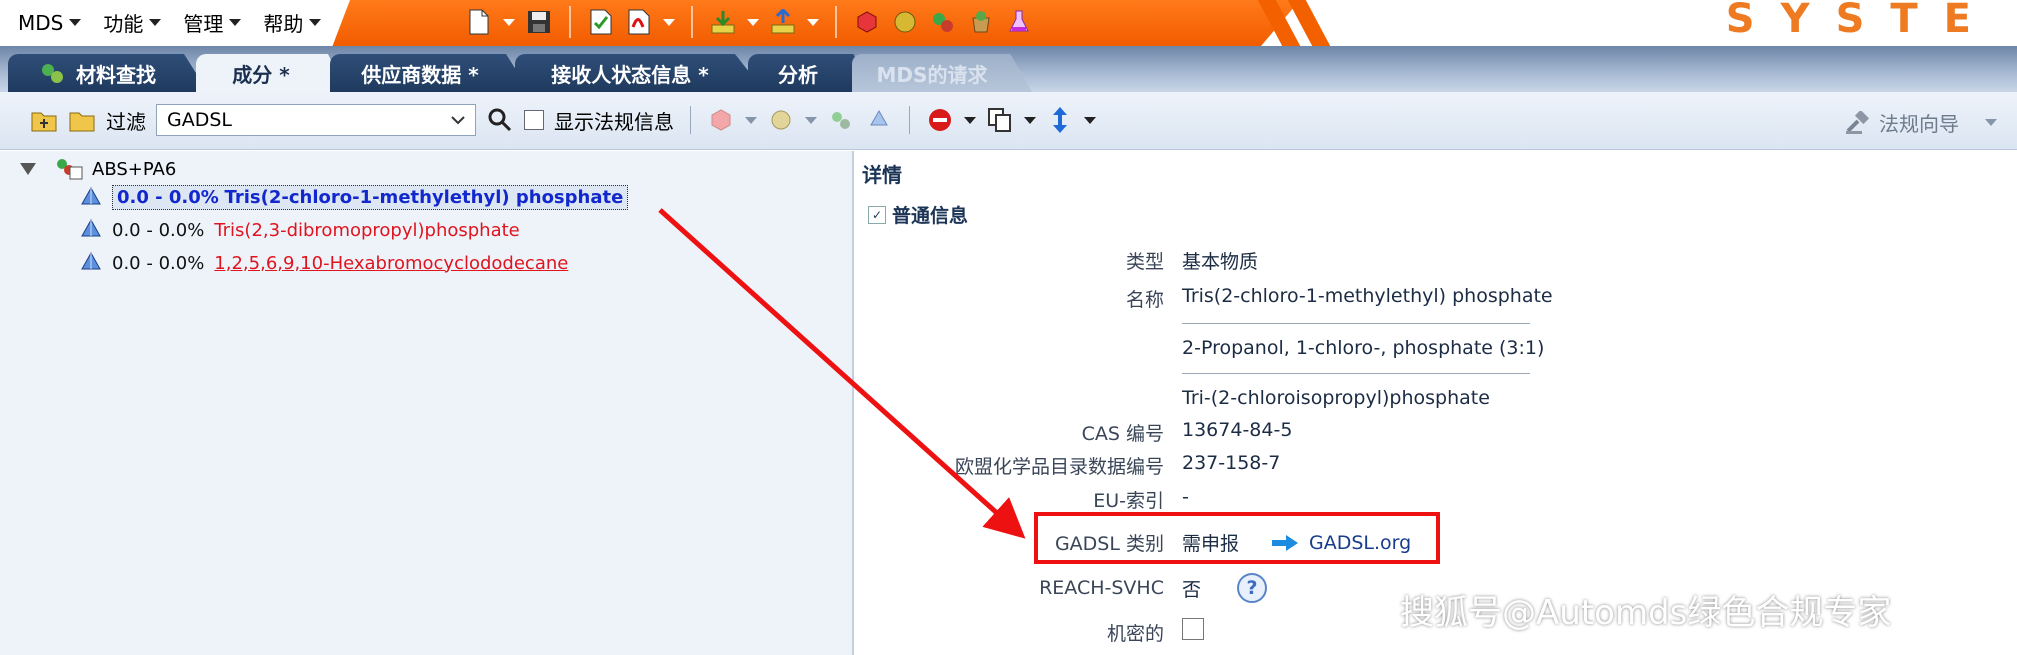 The width and height of the screenshot is (2017, 655). Describe the element at coordinates (316, 120) in the screenshot. I see `filter-select: GADSL` at that location.